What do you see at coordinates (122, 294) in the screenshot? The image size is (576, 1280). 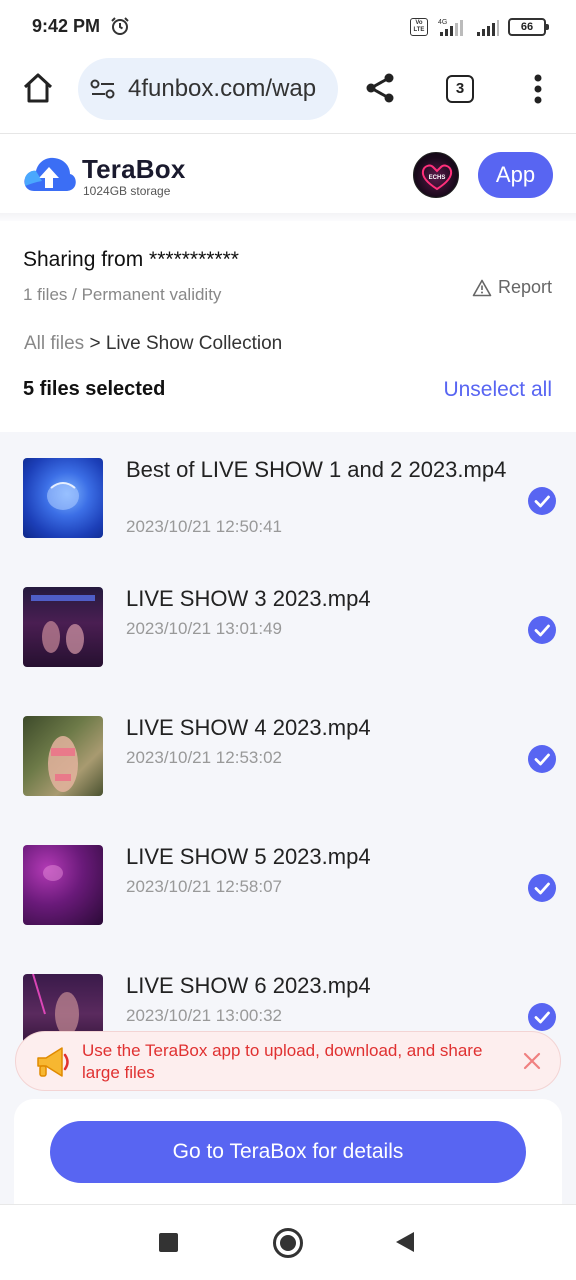 I see `file-meta: 1 files / Permanent validity` at bounding box center [122, 294].